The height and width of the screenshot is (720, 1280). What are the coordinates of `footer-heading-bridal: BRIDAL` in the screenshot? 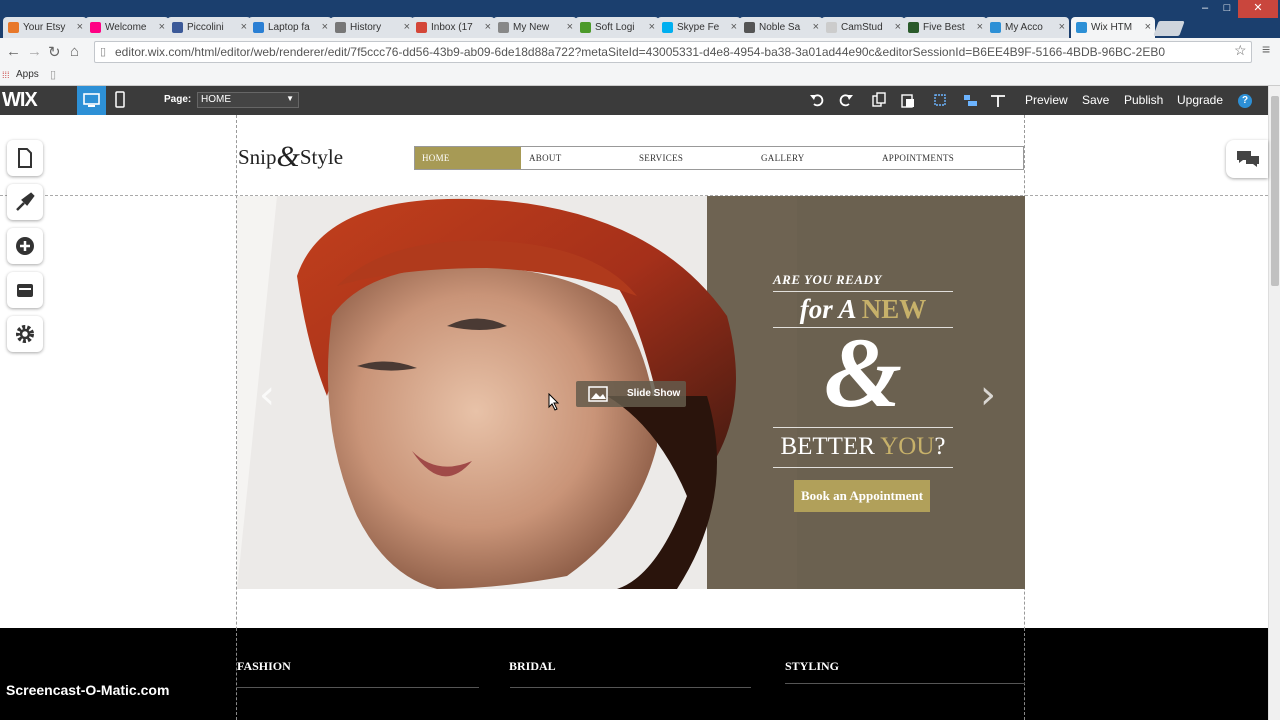 It's located at (532, 666).